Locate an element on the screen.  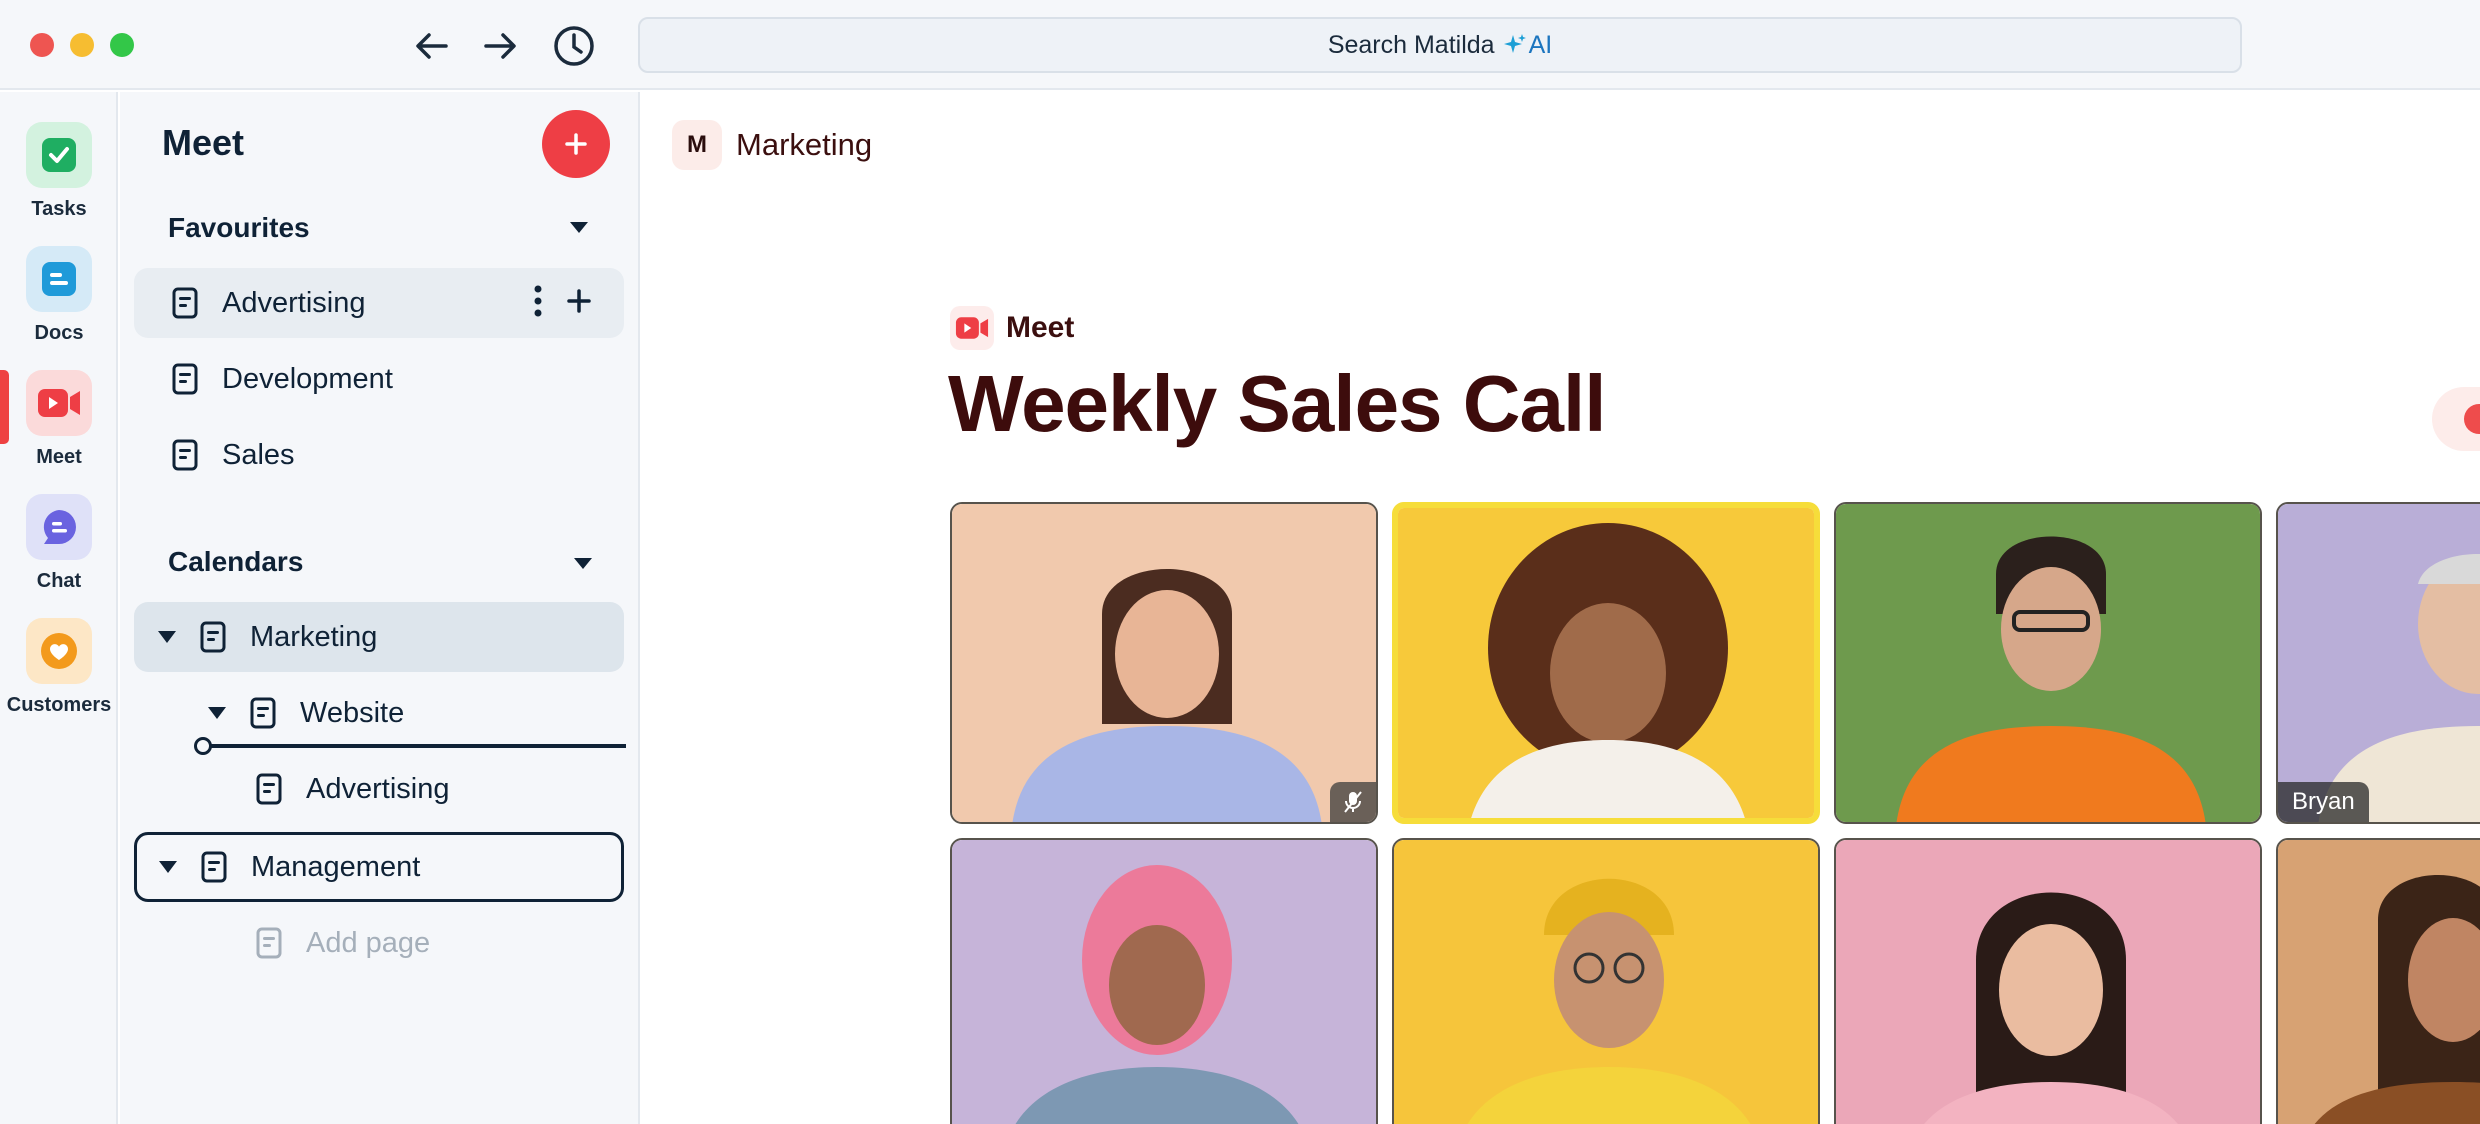
participant-tile: Bryan is located at coordinates (2378, 663).